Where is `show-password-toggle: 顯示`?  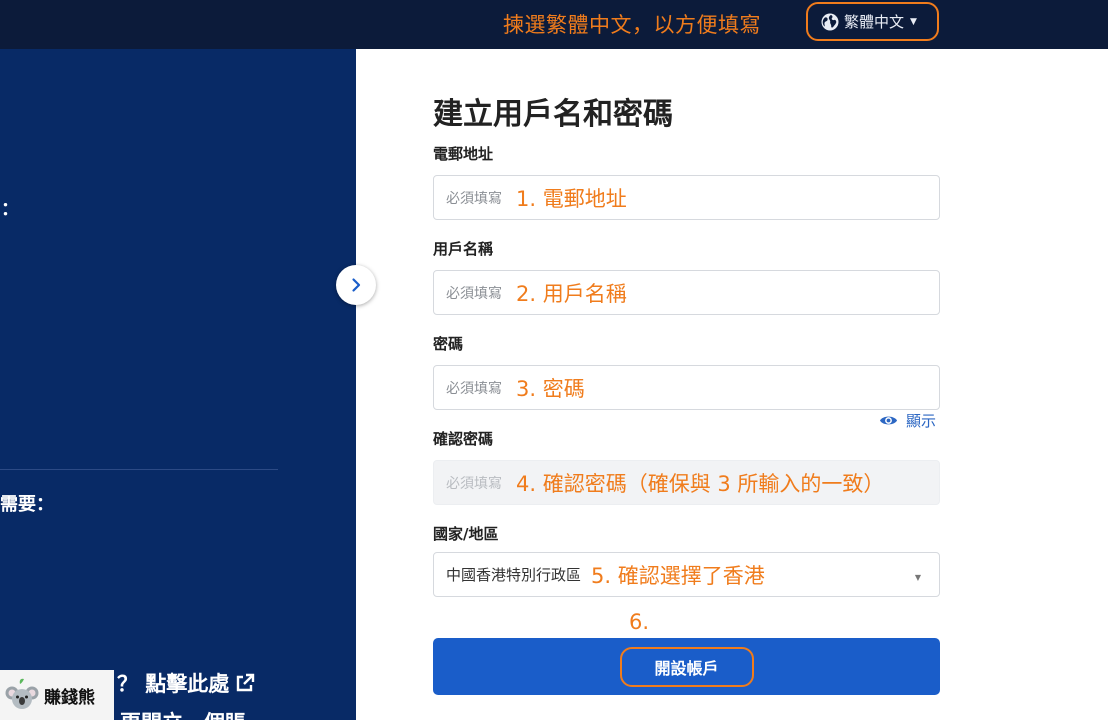
show-password-toggle: 顯示 is located at coordinates (907, 420).